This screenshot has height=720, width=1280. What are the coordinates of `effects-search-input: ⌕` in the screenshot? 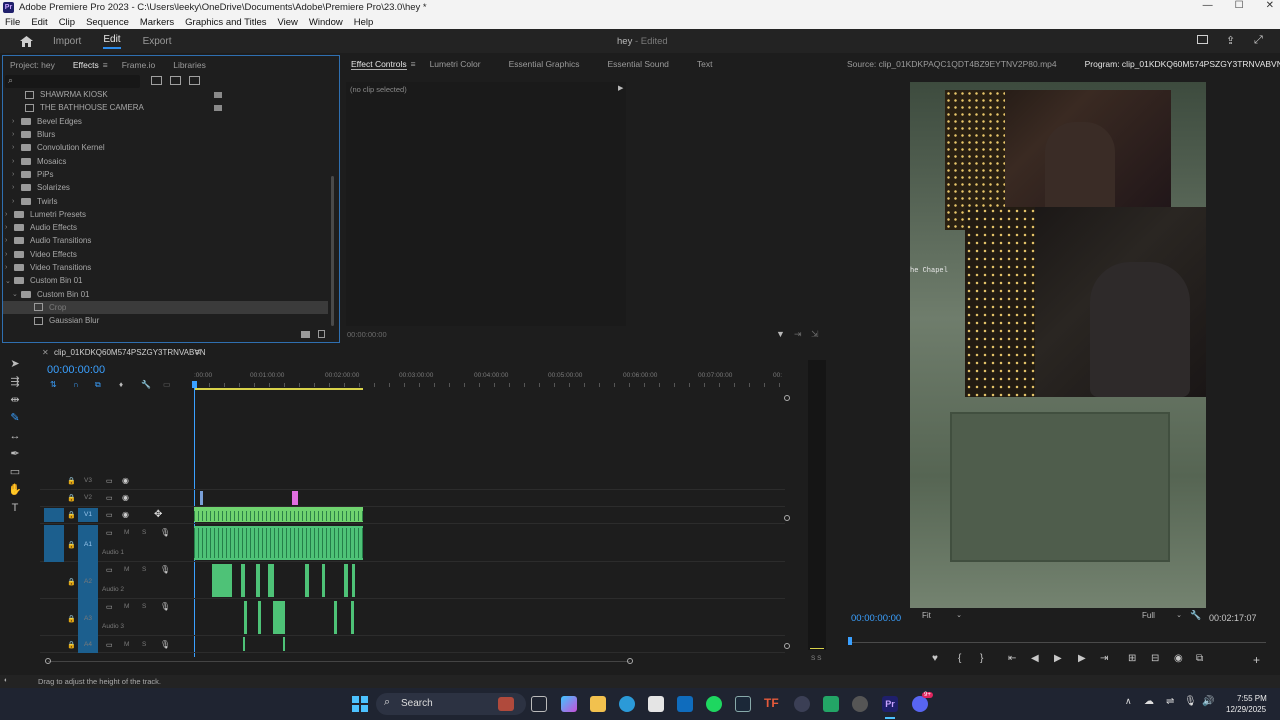 It's located at (72, 81).